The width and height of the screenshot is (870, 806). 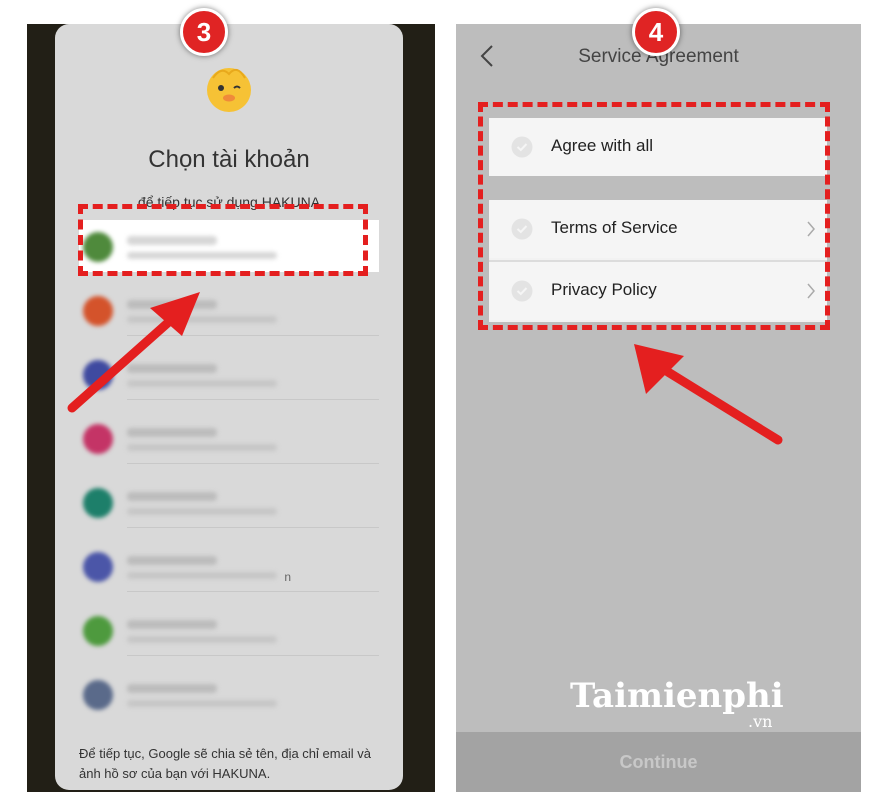 I want to click on watermark: Taimienphi .vn, so click(x=677, y=703).